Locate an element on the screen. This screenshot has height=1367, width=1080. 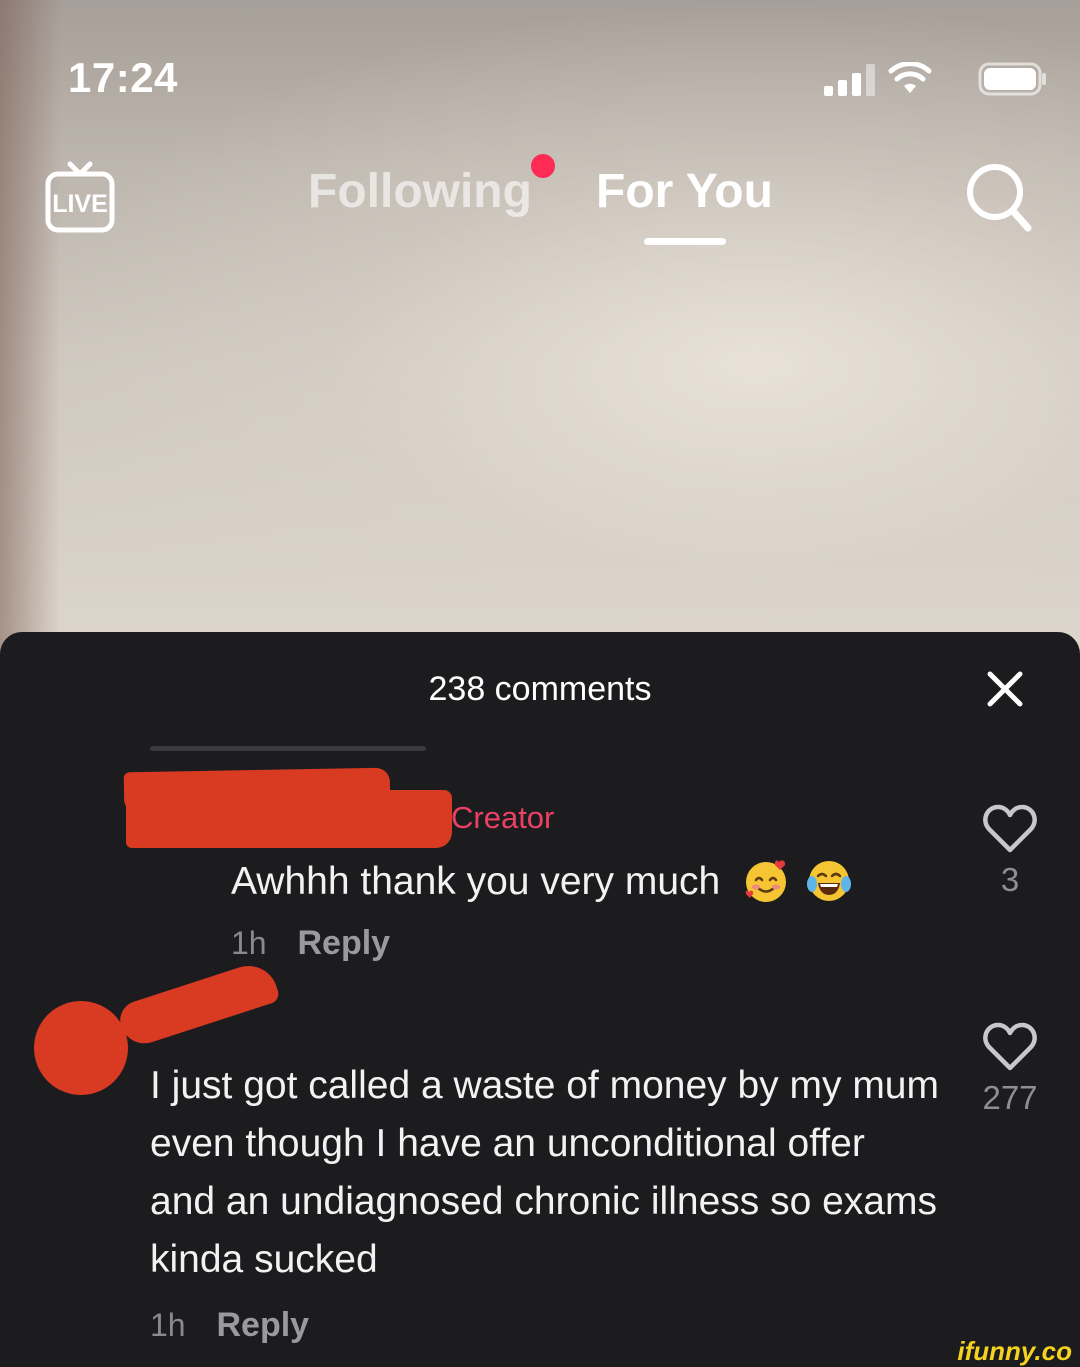
live-tv-icon: LIVE is located at coordinates (80, 196).